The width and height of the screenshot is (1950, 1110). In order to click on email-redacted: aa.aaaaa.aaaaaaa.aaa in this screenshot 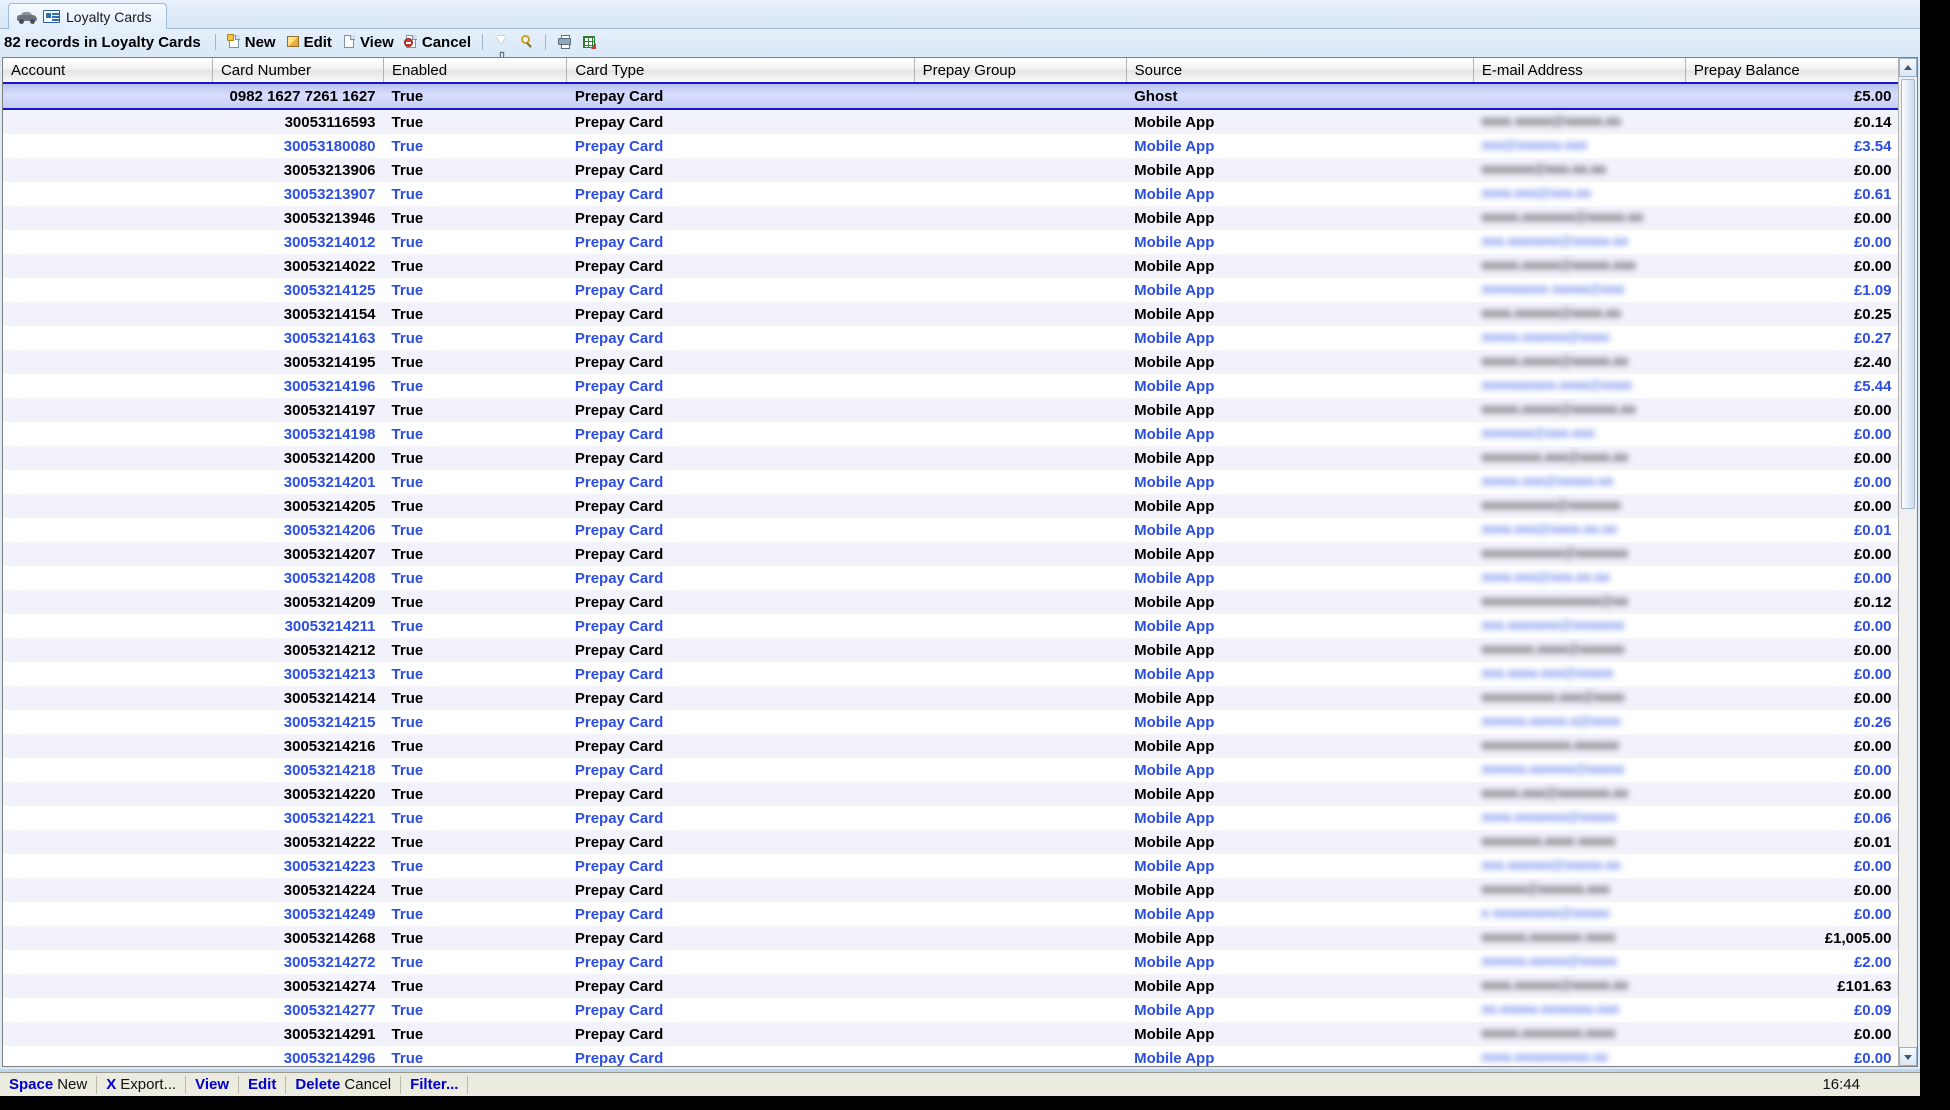, I will do `click(1550, 1008)`.